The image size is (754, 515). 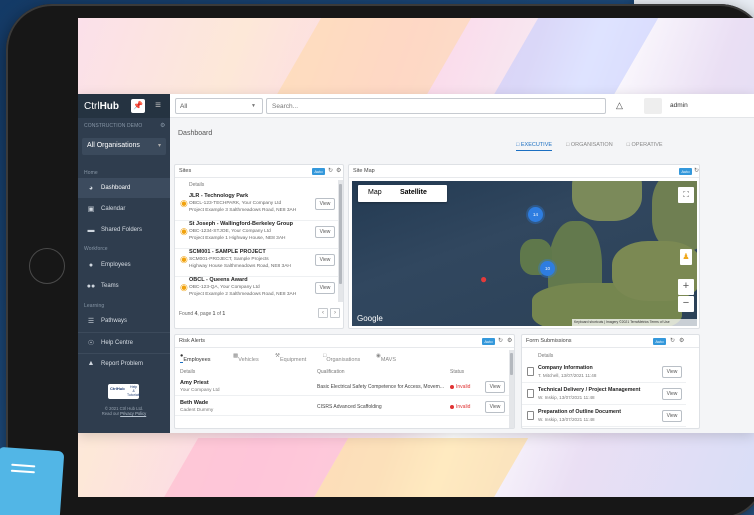 I want to click on organisation-select: All Organisations ▾, so click(x=124, y=146).